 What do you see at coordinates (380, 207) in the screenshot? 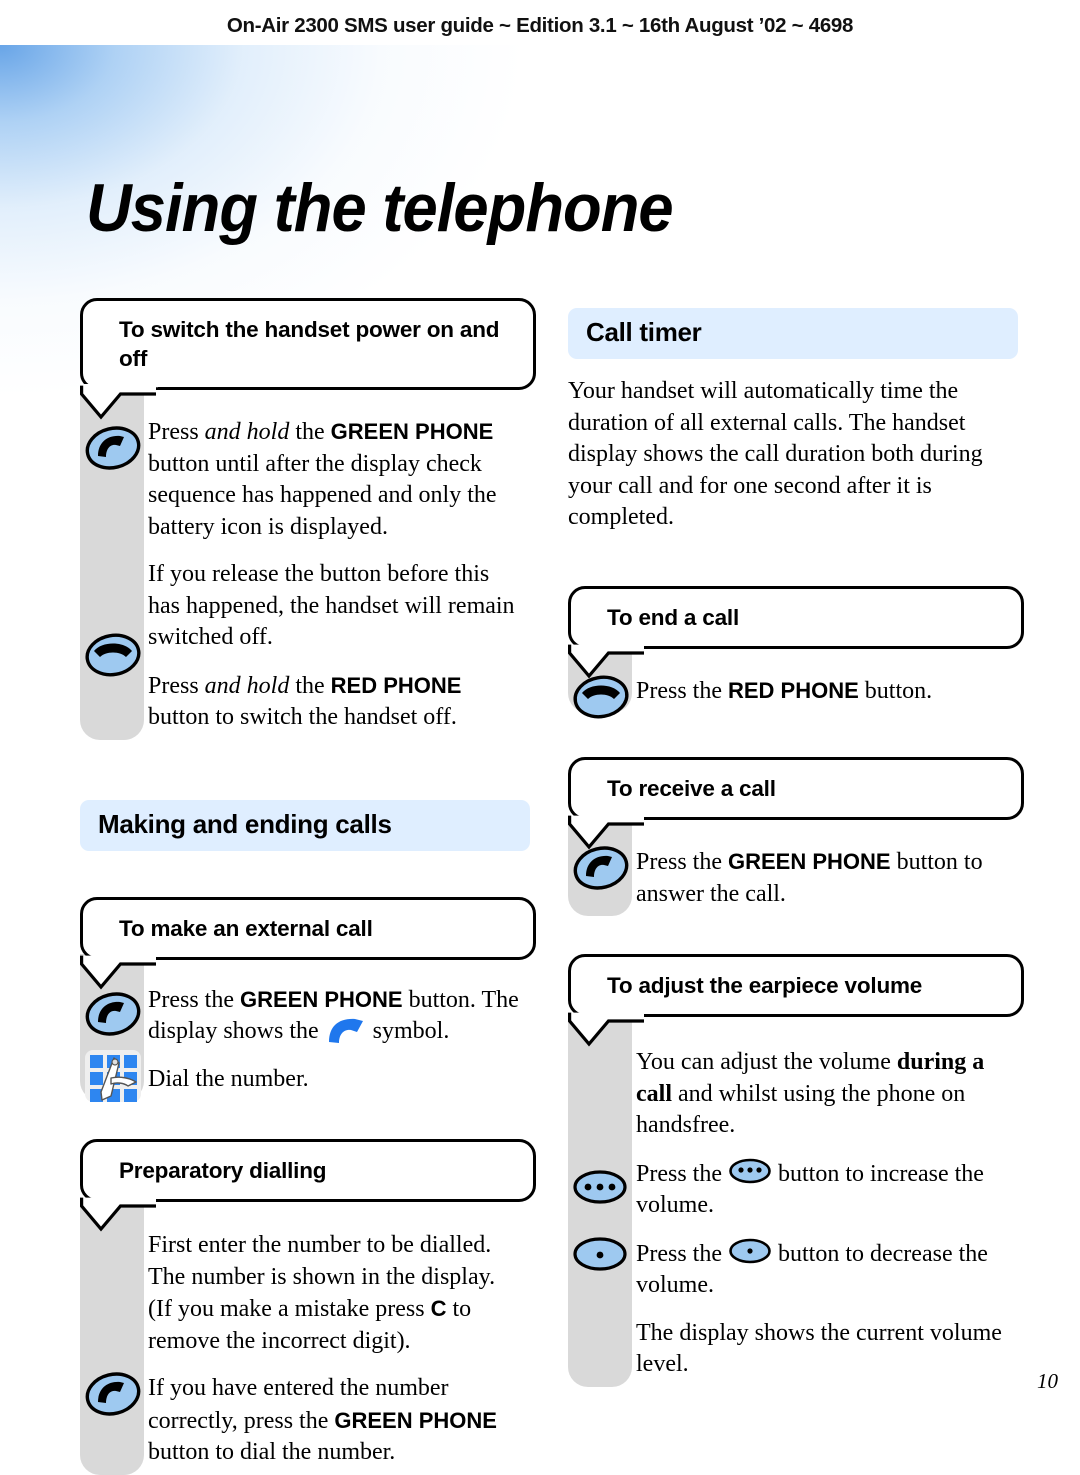
I see `page-title: Using the telephone` at bounding box center [380, 207].